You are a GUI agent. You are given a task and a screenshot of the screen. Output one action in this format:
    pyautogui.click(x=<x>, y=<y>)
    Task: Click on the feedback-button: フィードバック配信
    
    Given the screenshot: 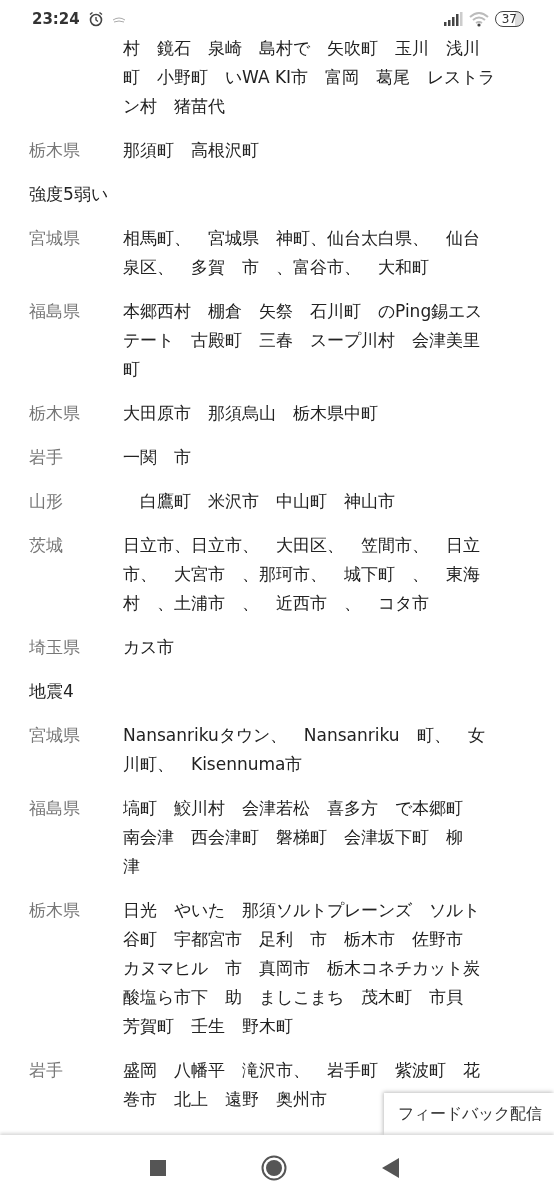 What is the action you would take?
    pyautogui.click(x=469, y=1114)
    